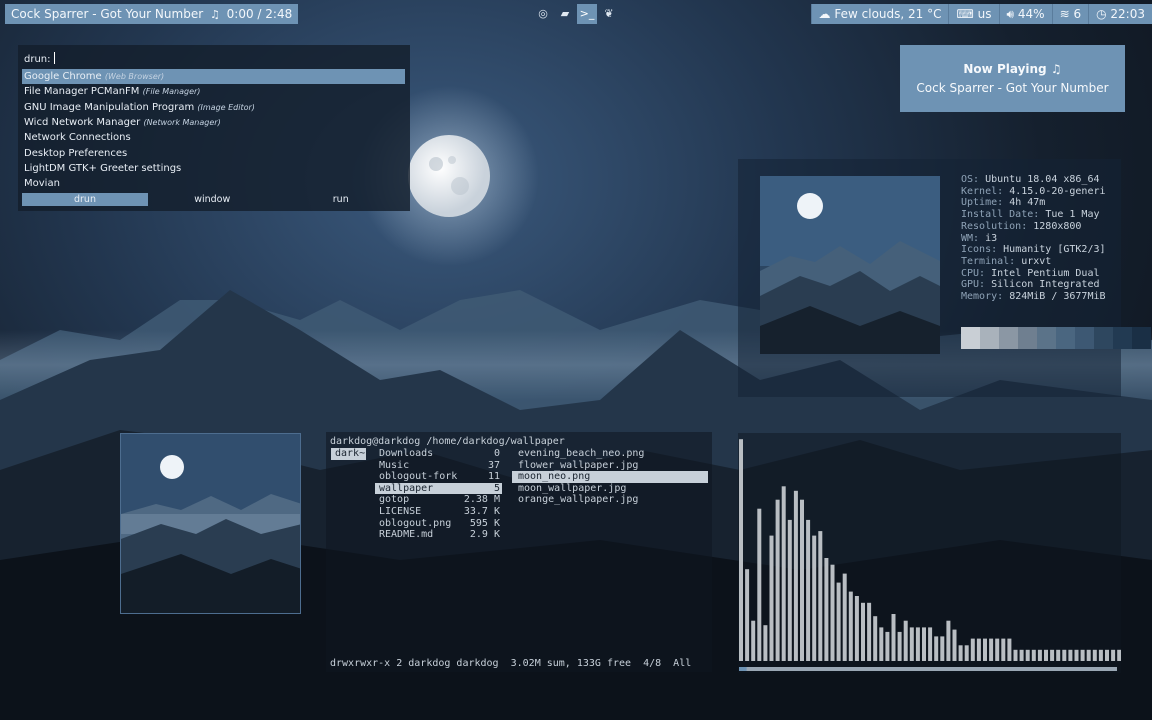 This screenshot has width=1152, height=720. What do you see at coordinates (1031, 14) in the screenshot?
I see `volume-level: 44%` at bounding box center [1031, 14].